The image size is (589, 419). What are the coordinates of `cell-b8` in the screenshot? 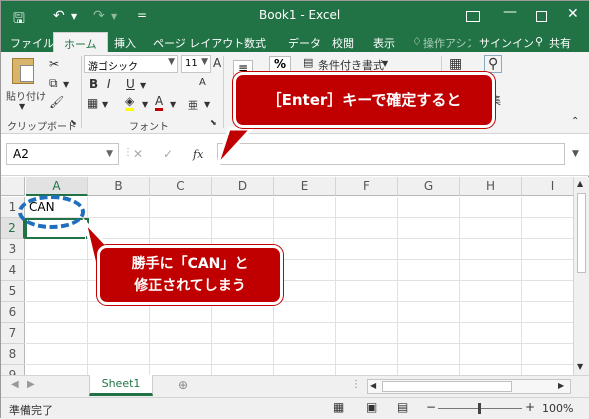 It's located at (119, 354).